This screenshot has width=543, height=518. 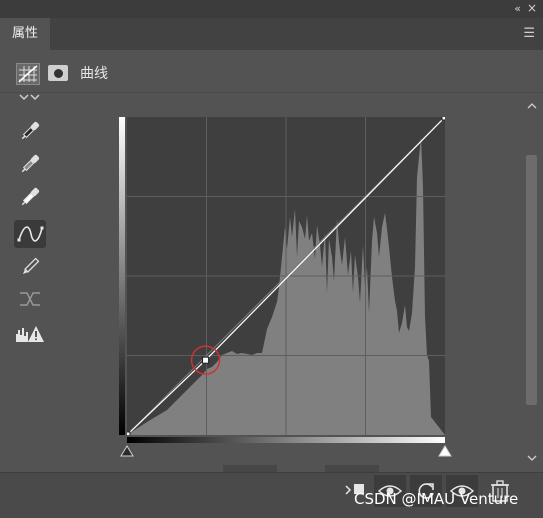 What do you see at coordinates (436, 499) in the screenshot?
I see `watermark-text: CSDN @IMAU Venture` at bounding box center [436, 499].